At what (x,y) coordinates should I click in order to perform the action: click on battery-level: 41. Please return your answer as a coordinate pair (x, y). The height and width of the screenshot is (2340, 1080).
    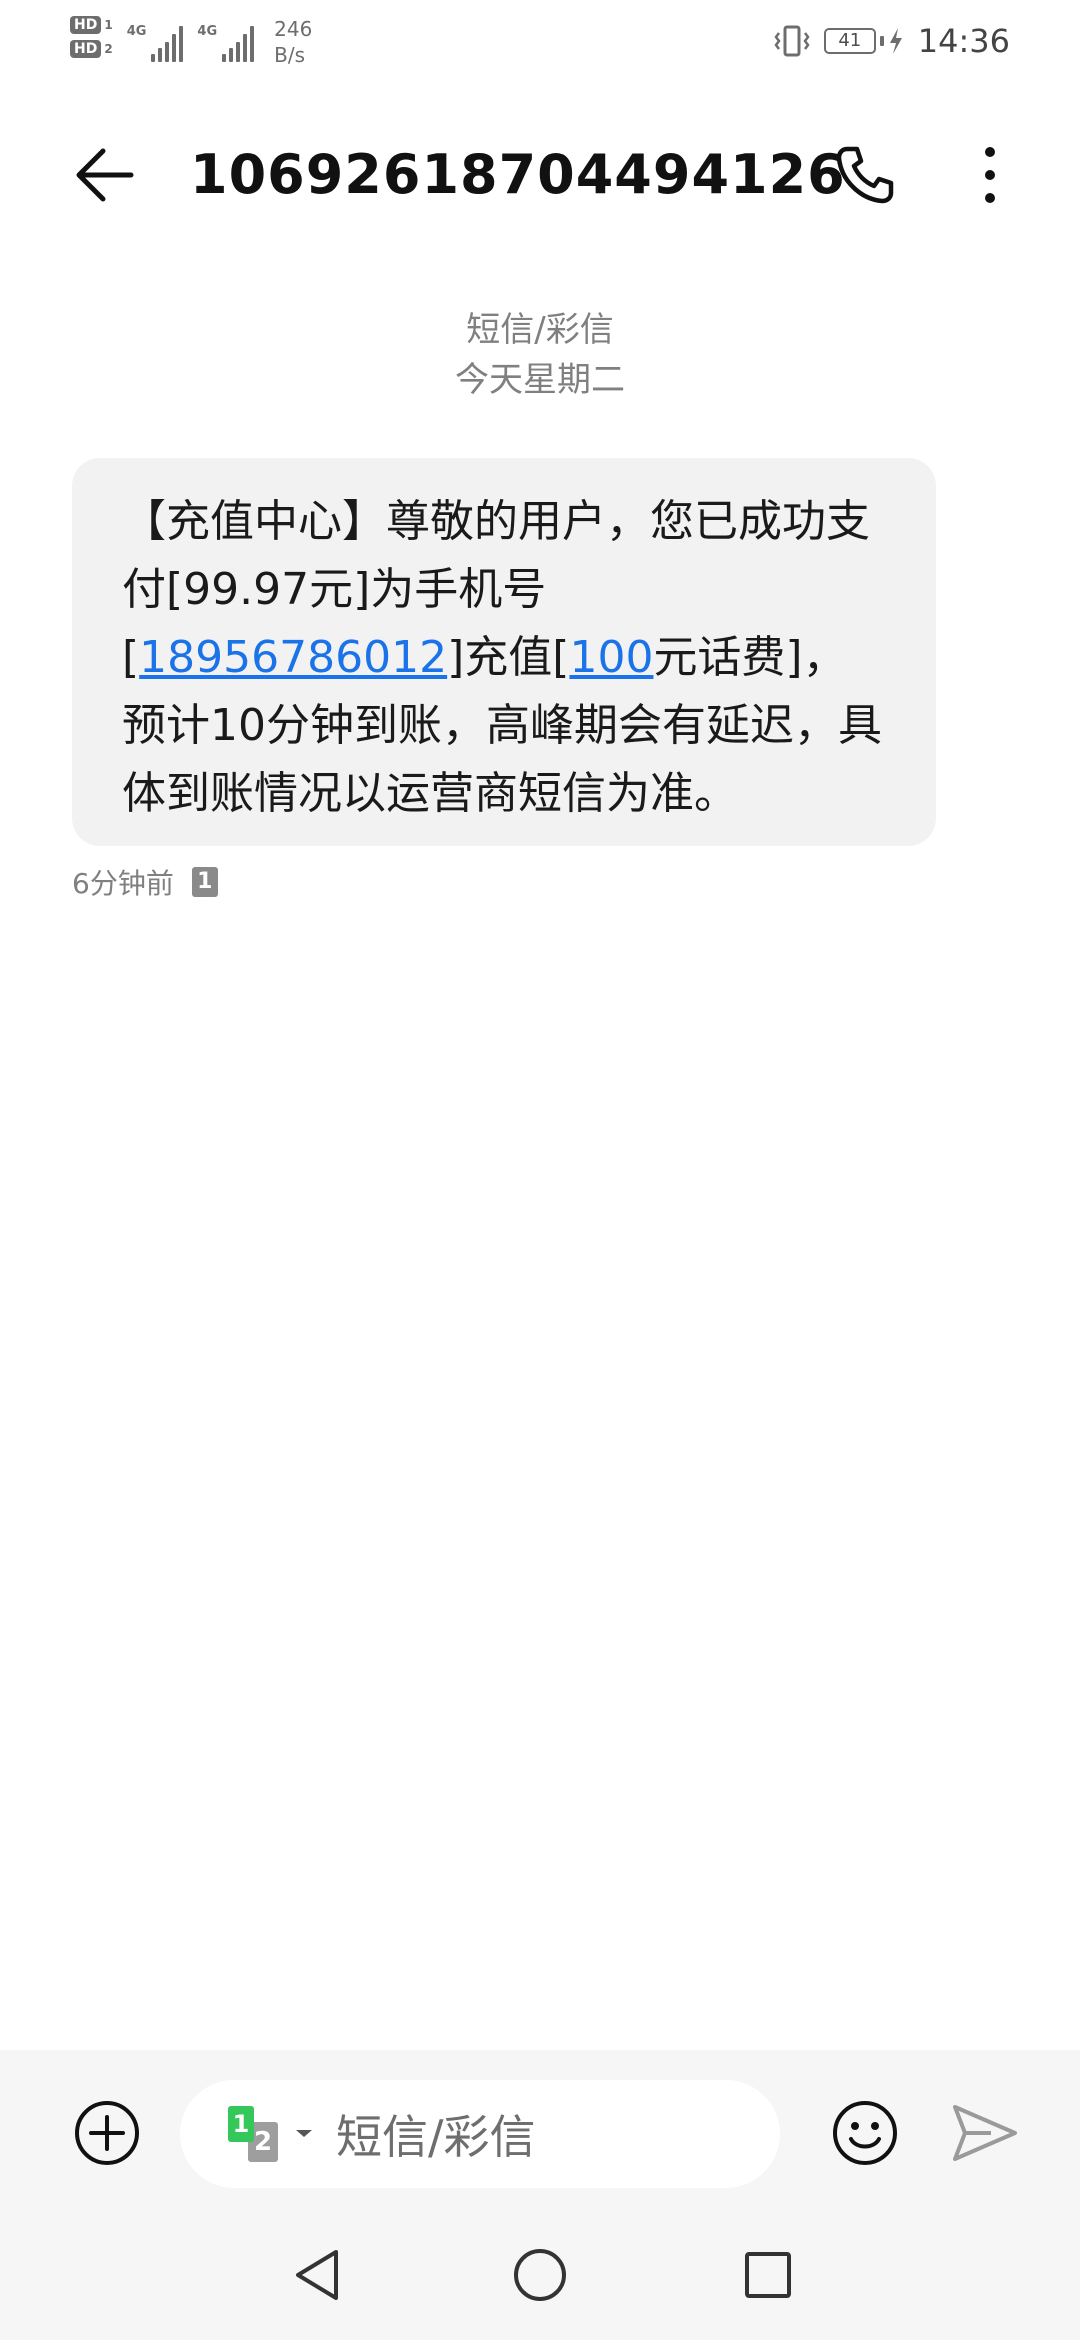
    Looking at the image, I should click on (849, 41).